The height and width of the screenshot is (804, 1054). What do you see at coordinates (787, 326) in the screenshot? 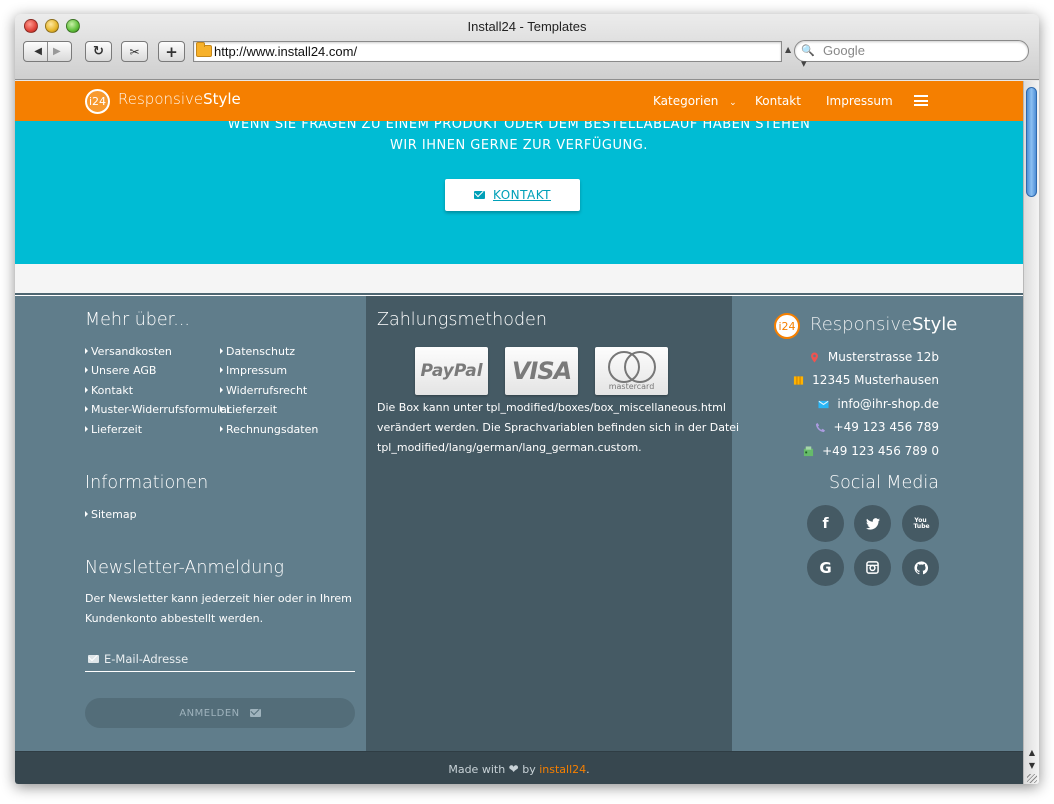
I see `footer-logo: i24` at bounding box center [787, 326].